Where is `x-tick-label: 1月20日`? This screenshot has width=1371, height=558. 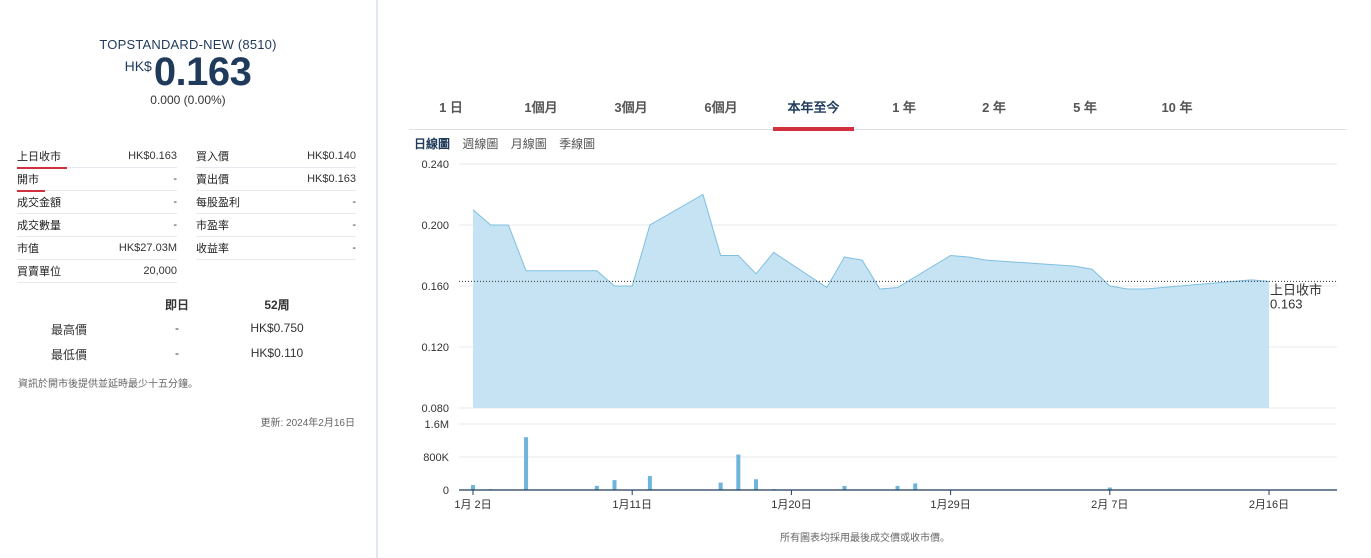
x-tick-label: 1月20日 is located at coordinates (791, 505).